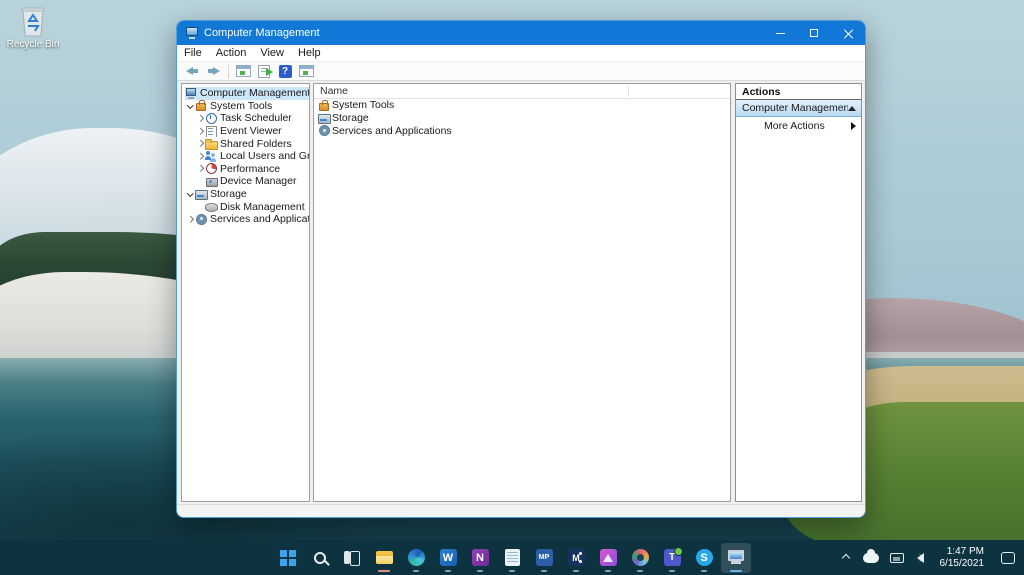  Describe the element at coordinates (231, 53) in the screenshot. I see `menu-action: Action` at that location.